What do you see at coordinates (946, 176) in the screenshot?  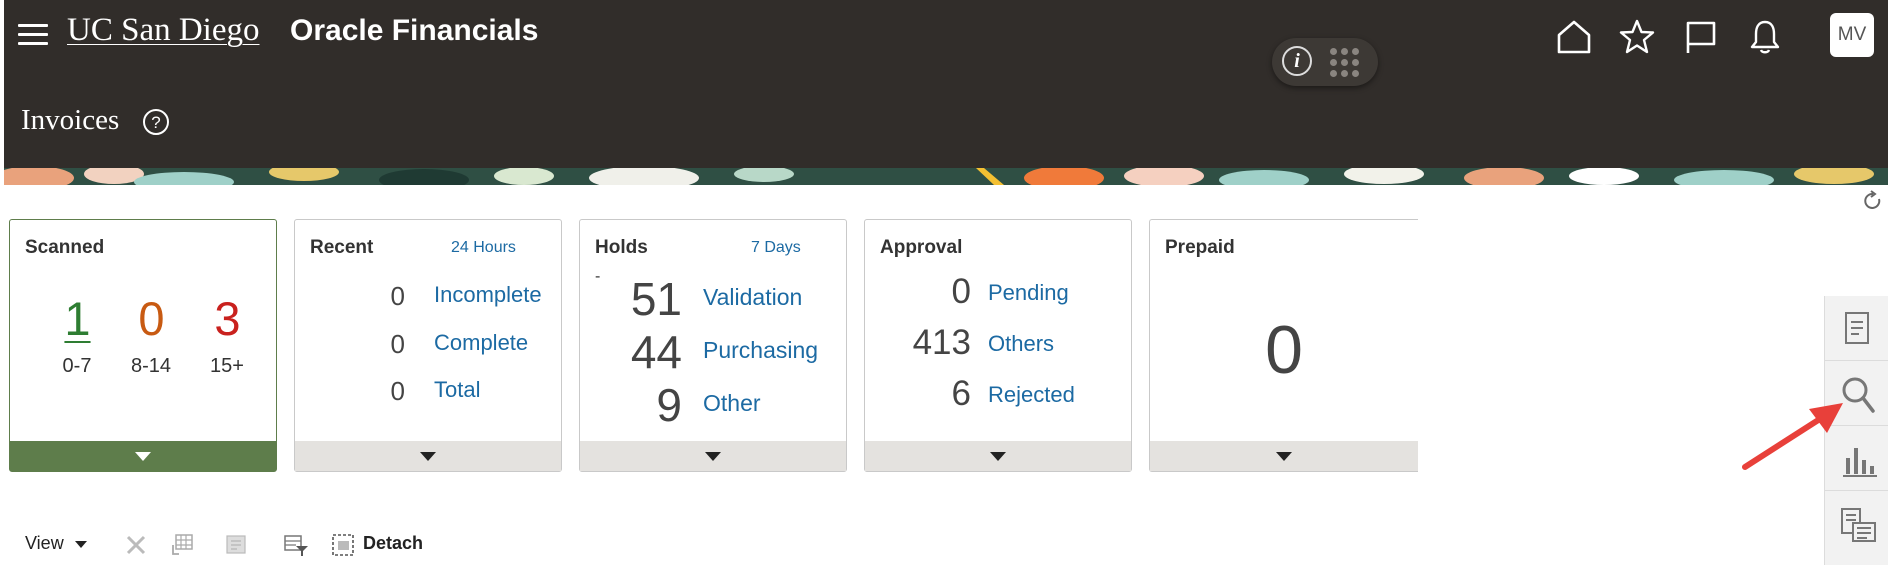 I see `decorative-banner` at bounding box center [946, 176].